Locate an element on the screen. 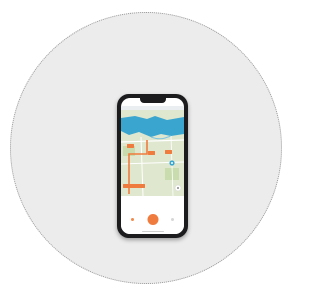 This screenshot has width=320, height=299. phone-mockup is located at coordinates (152, 166).